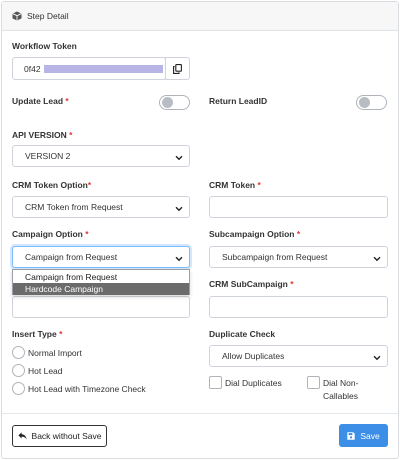 Image resolution: width=400 pixels, height=460 pixels. What do you see at coordinates (66, 436) in the screenshot?
I see `back-button-label: Back without Save` at bounding box center [66, 436].